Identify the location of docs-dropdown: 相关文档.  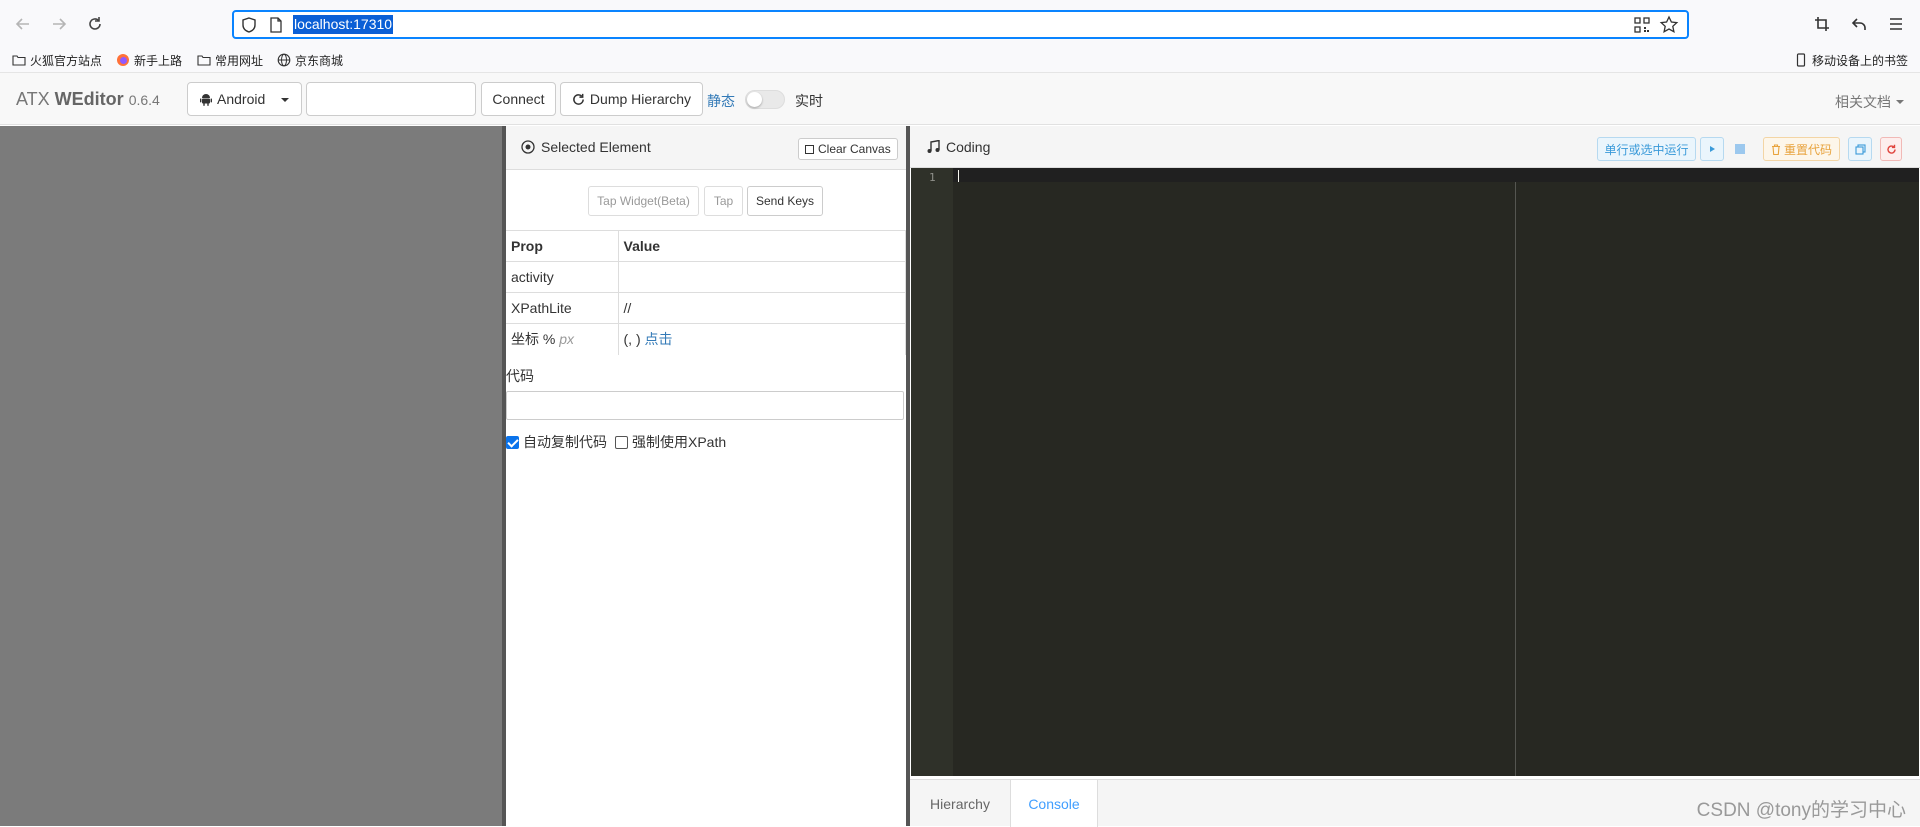
(1869, 102).